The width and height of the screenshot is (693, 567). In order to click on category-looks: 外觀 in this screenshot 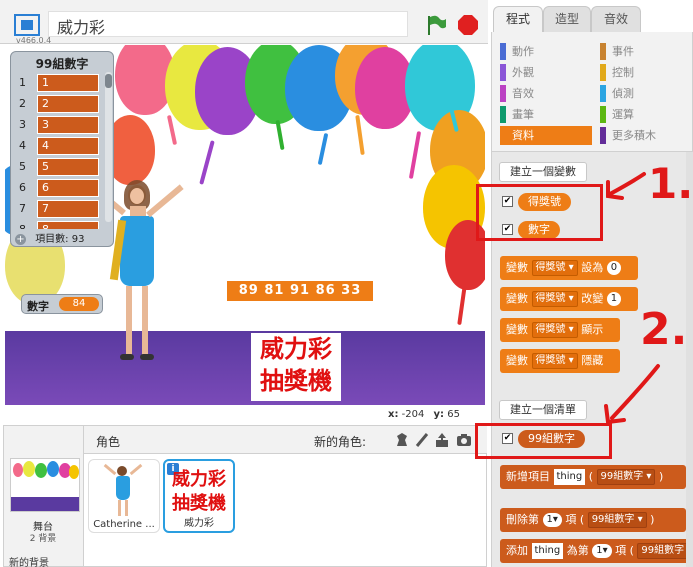, I will do `click(546, 72)`.